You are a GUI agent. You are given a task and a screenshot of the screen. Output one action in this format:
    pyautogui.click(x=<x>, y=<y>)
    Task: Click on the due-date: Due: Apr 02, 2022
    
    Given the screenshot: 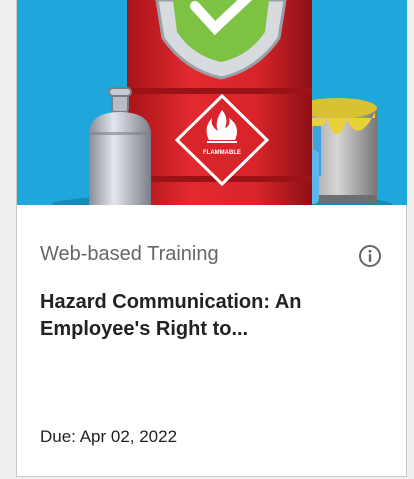 What is the action you would take?
    pyautogui.click(x=109, y=436)
    